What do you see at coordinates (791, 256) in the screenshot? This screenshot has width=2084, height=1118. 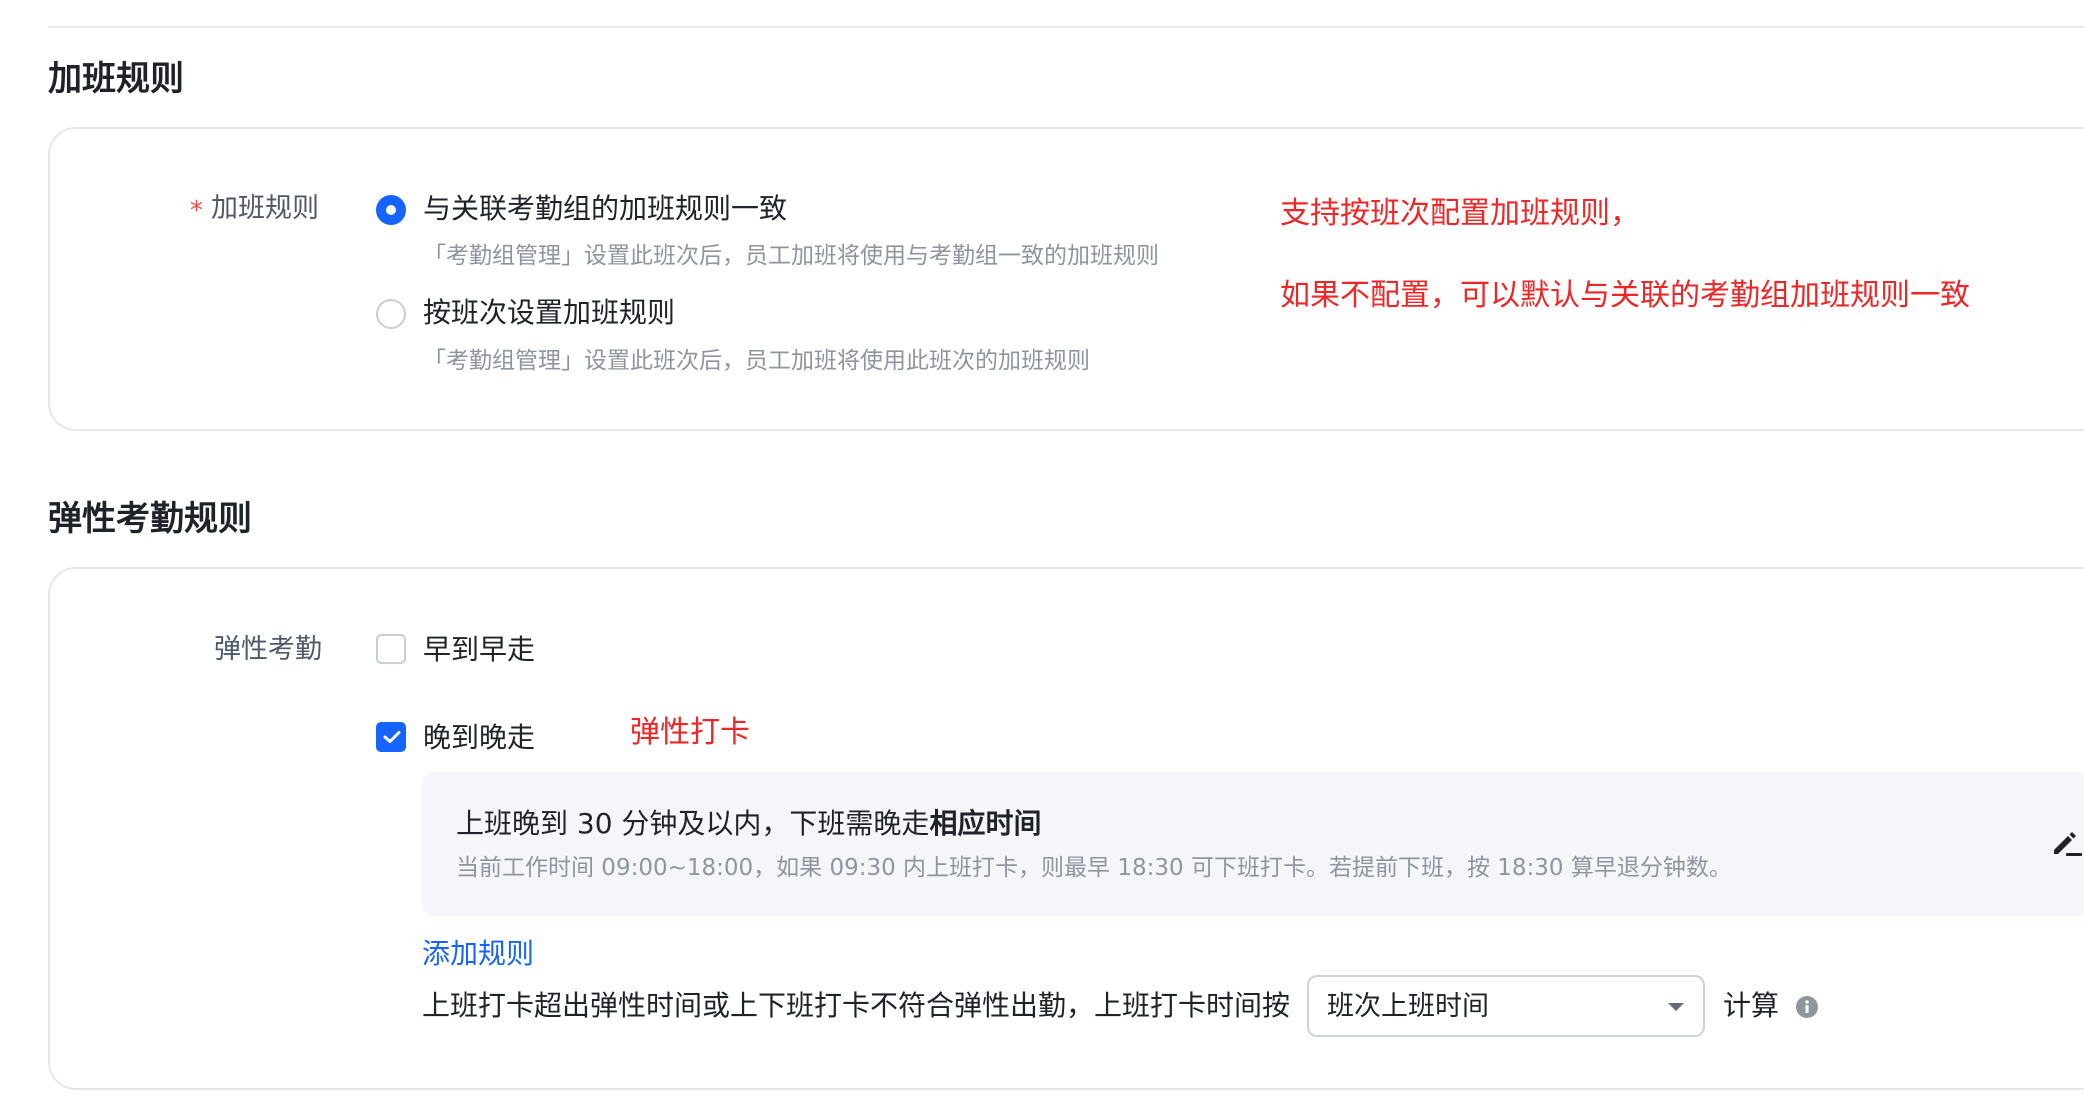 I see `radio-same-as-group-help: 「考勤组管理」设置此班次后，员工加班将使用与考勤组一致的加班规则` at bounding box center [791, 256].